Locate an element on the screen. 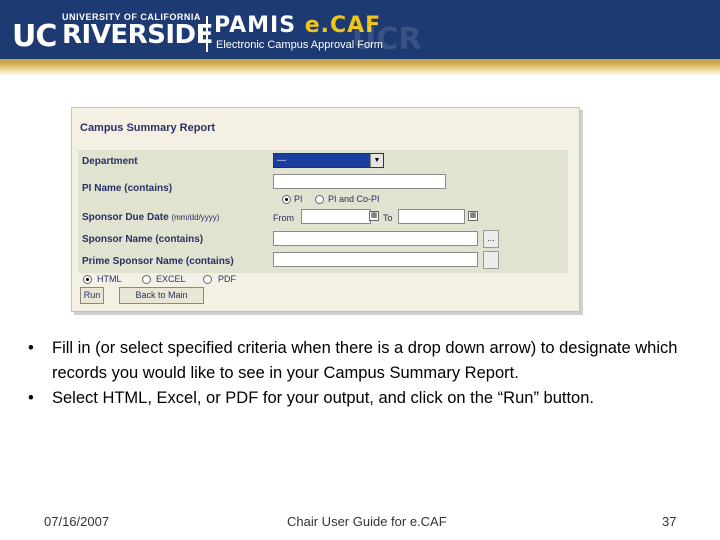  uc-logo: UC is located at coordinates (34, 36).